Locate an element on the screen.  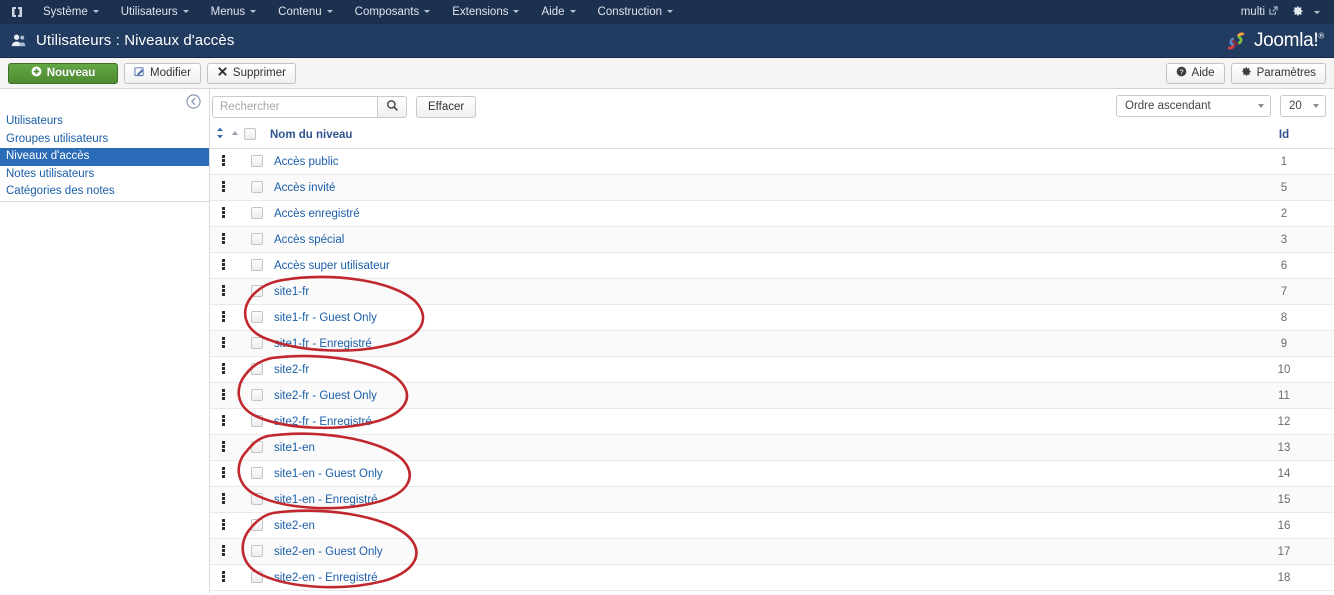
level-name-link: Accès super utilisateur is located at coordinates (332, 266).